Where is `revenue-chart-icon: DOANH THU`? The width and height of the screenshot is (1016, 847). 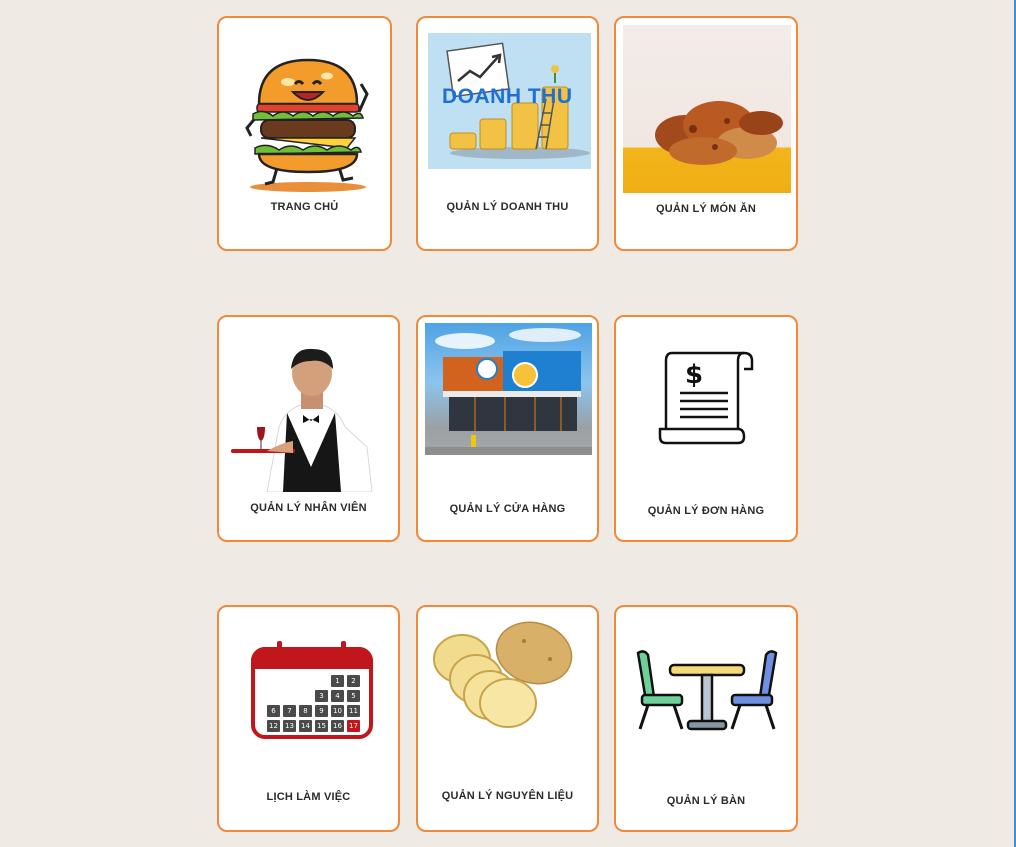
revenue-chart-icon: DOANH THU is located at coordinates (509, 101).